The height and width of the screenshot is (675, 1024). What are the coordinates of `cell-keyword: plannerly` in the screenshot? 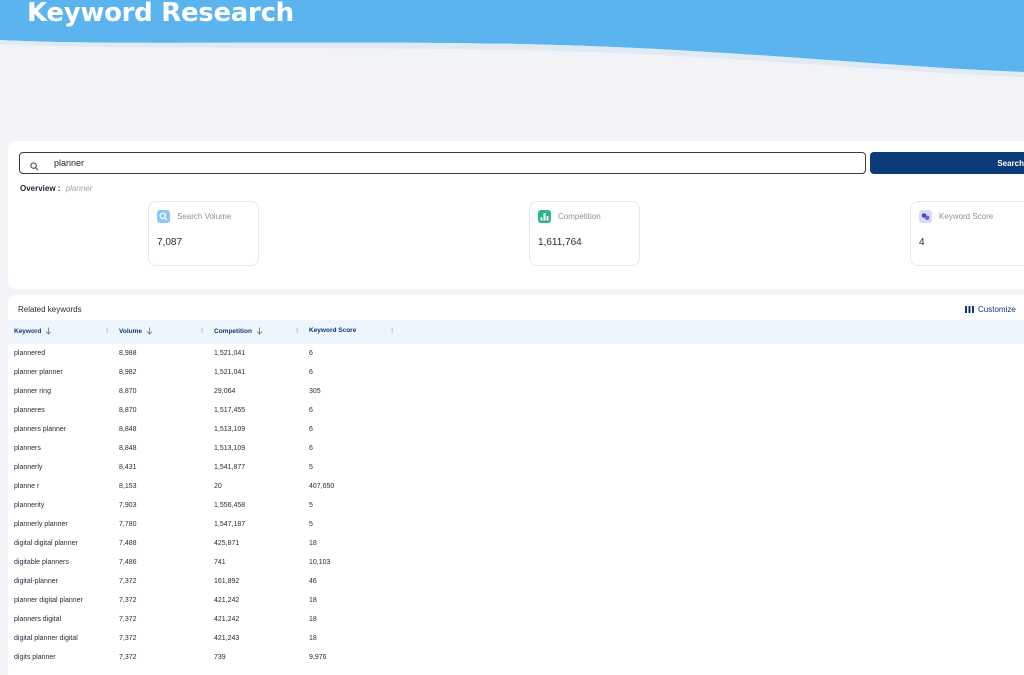 It's located at (28, 467).